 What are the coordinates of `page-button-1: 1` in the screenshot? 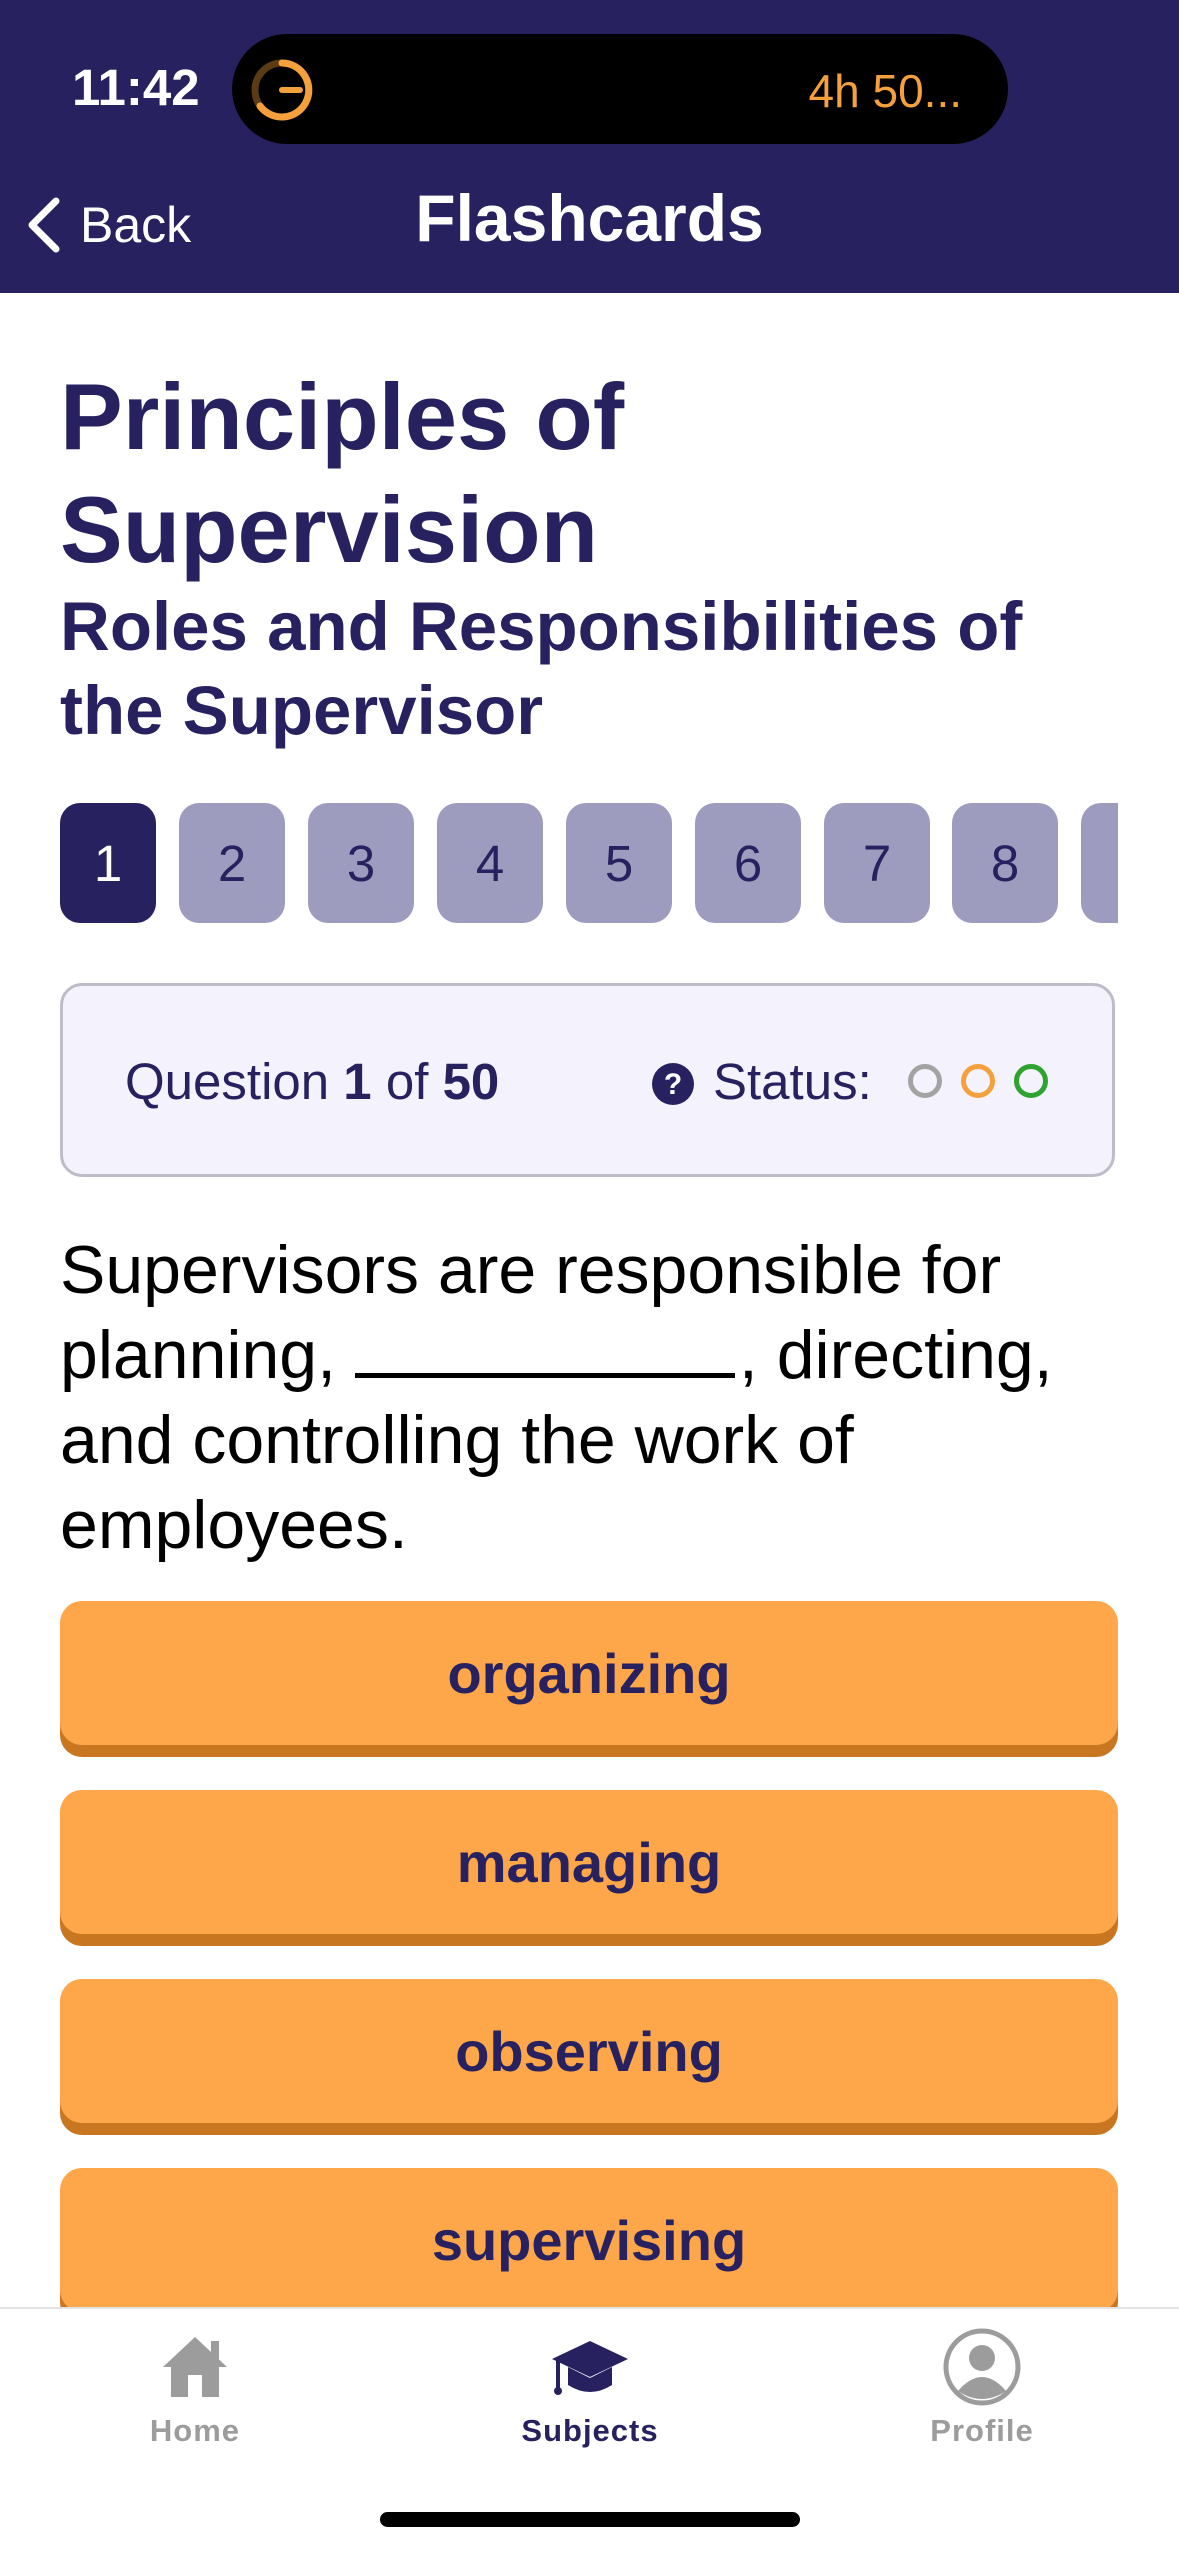 It's located at (108, 863).